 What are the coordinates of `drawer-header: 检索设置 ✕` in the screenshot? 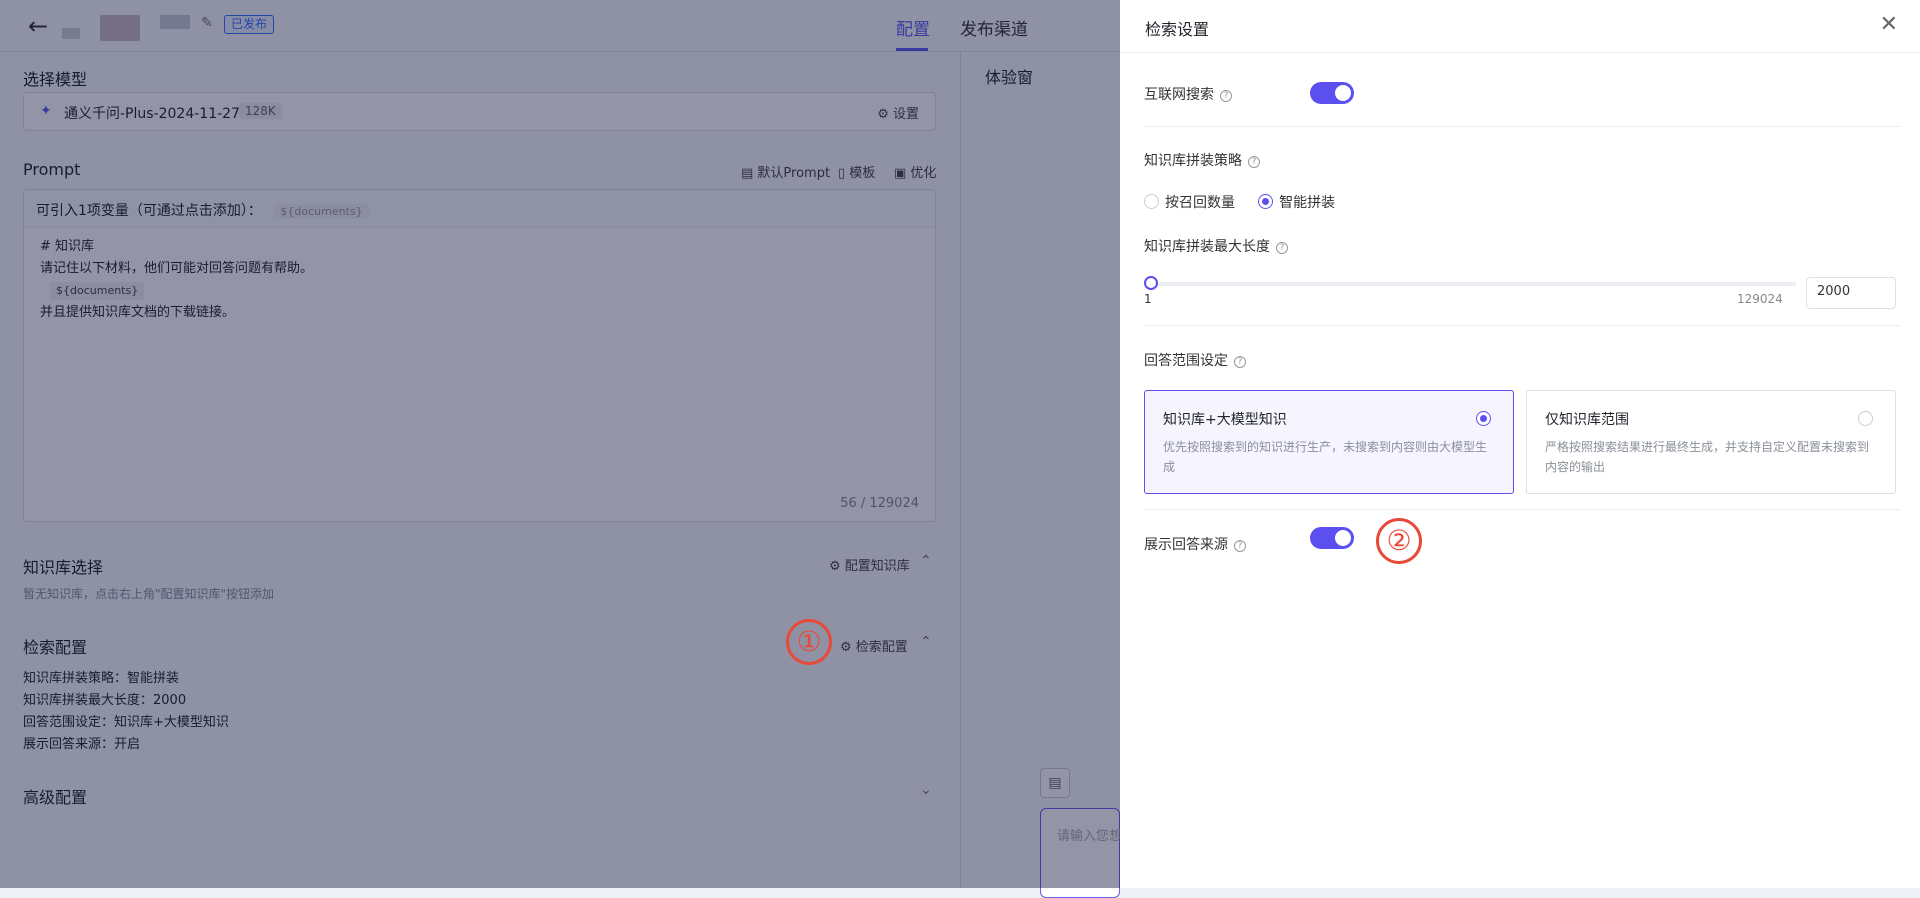 It's located at (1520, 26).